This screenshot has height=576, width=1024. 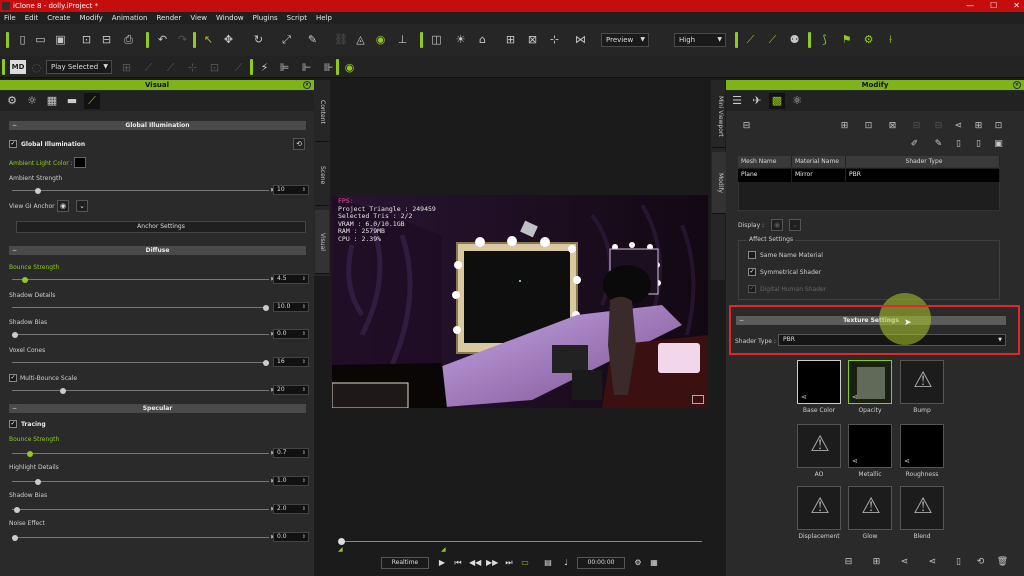 What do you see at coordinates (40, 39) in the screenshot?
I see `open-folder-icon: ▭` at bounding box center [40, 39].